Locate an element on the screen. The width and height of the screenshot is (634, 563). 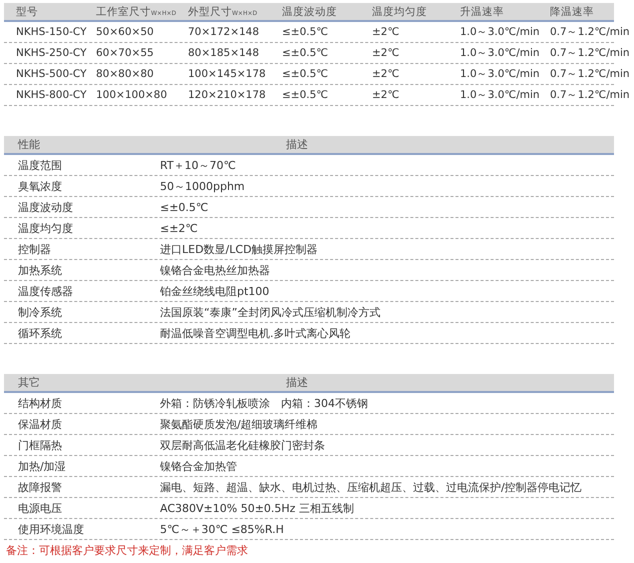
table-cell-text: 70×172×148 is located at coordinates (223, 32).